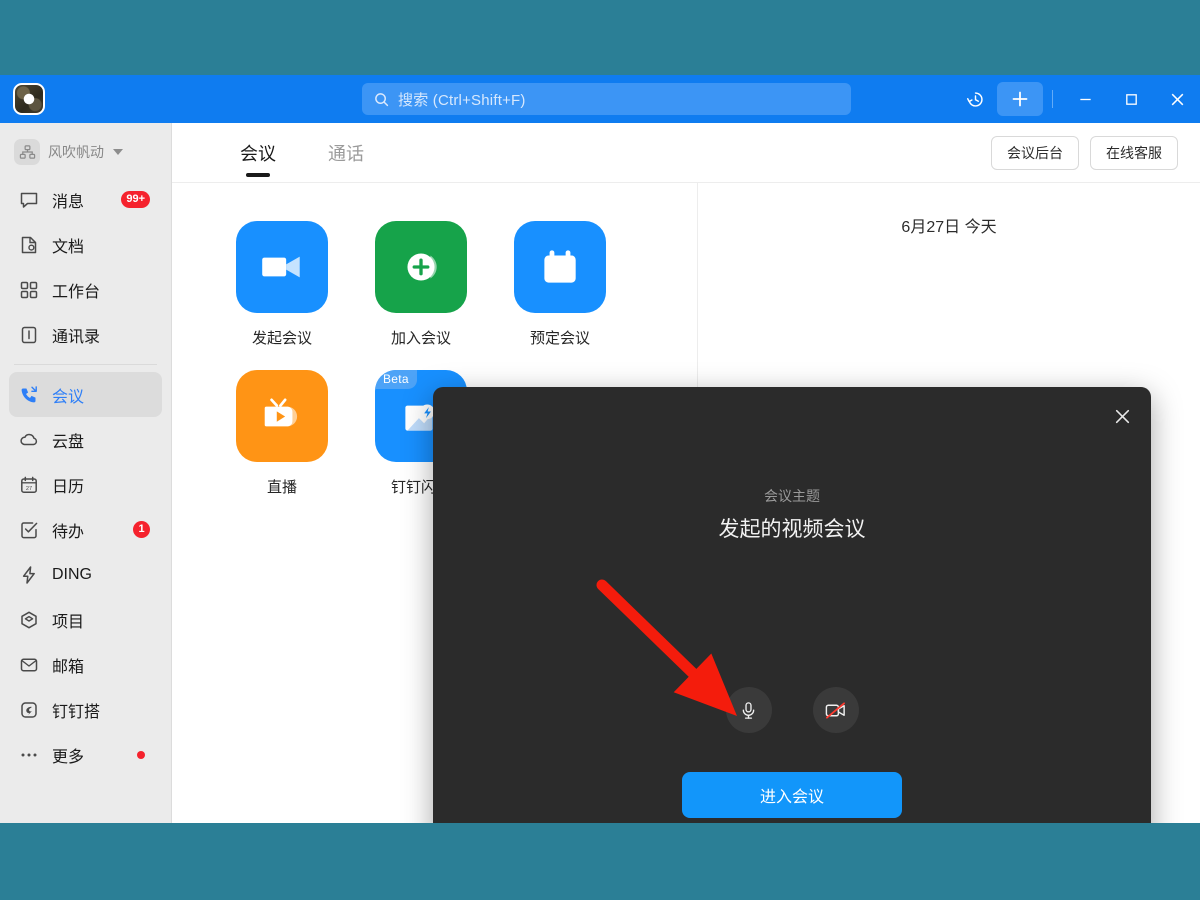 This screenshot has width=1200, height=900. I want to click on dingtalk-da-icon, so click(29, 710).